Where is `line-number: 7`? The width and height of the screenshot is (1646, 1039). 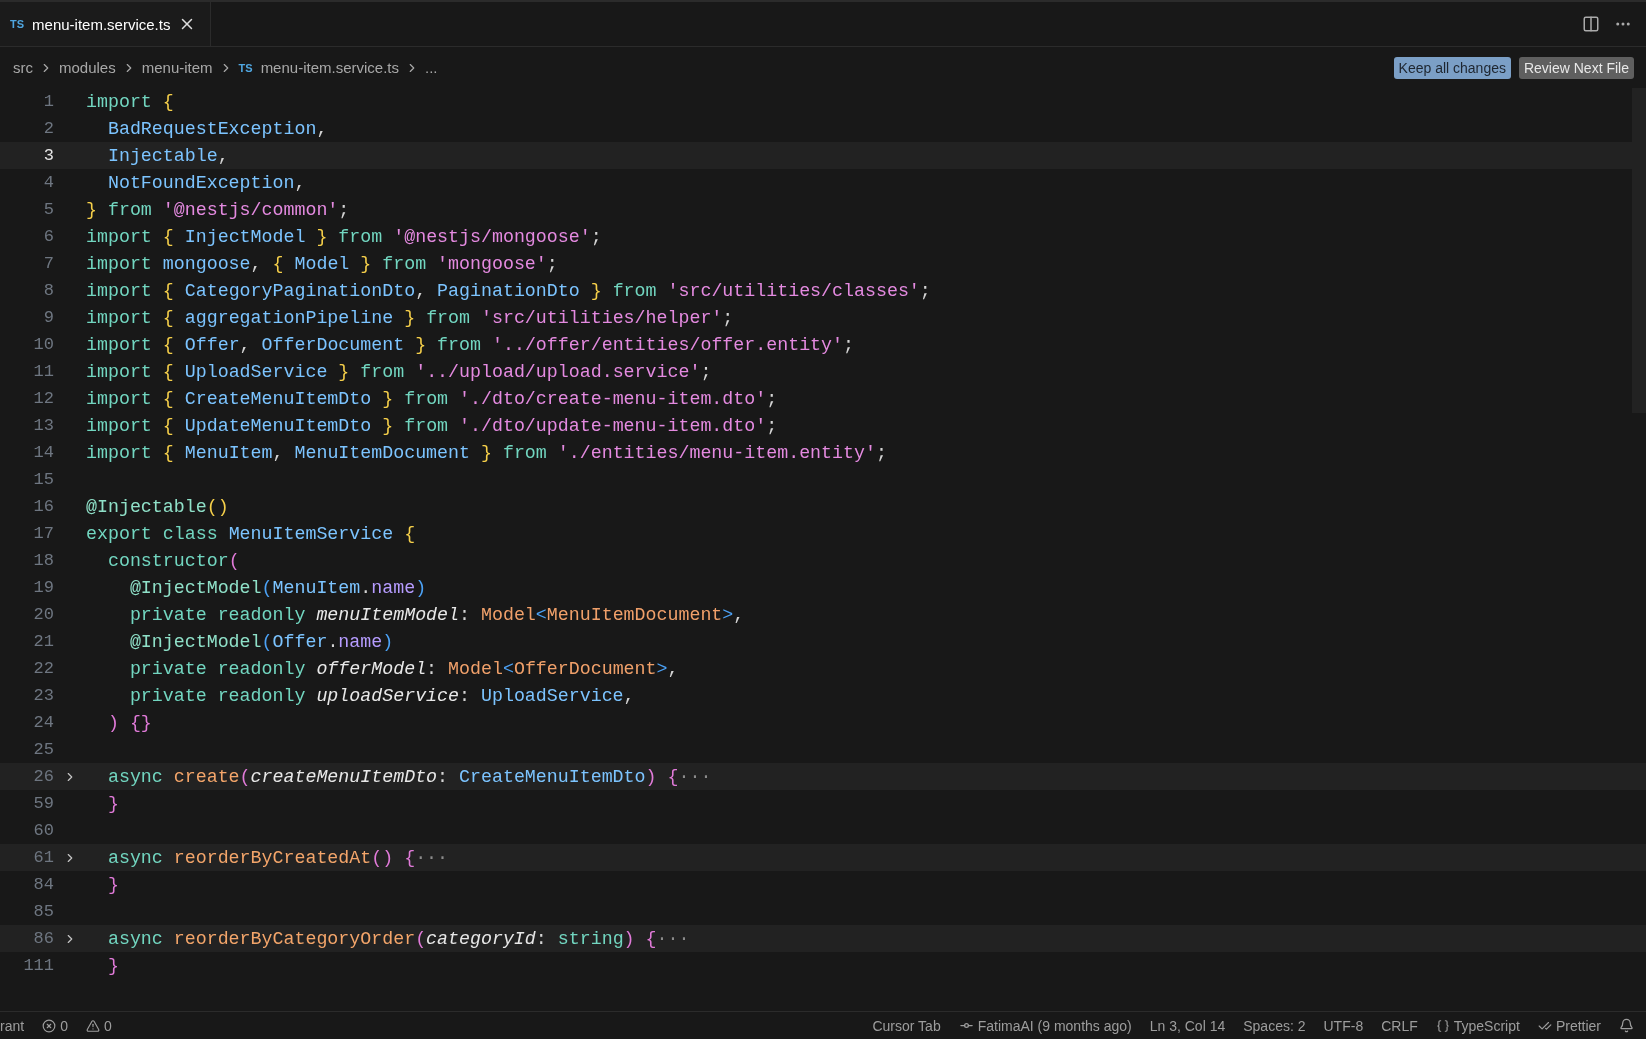
line-number: 7 is located at coordinates (48, 263).